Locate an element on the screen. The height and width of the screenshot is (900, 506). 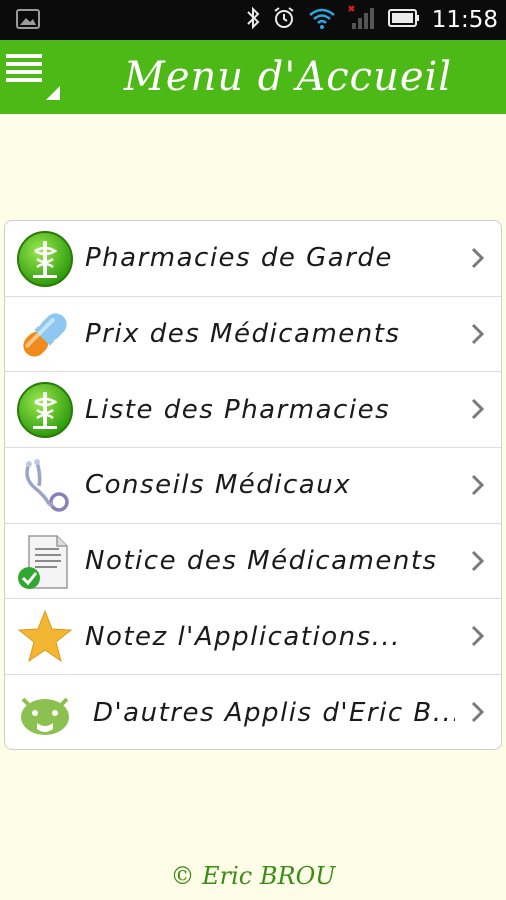
pill-capsule-icon is located at coordinates (45, 335).